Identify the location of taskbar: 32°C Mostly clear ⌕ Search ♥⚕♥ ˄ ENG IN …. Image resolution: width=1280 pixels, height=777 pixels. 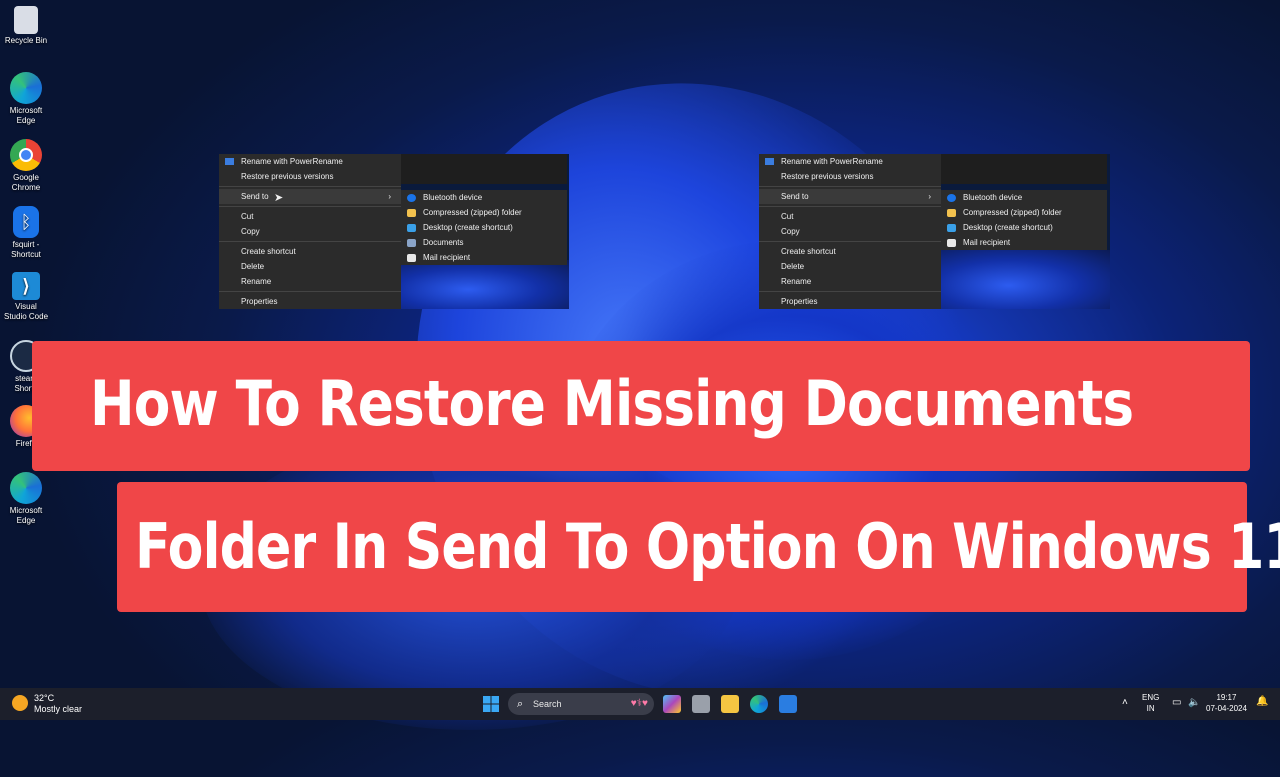
(640, 704).